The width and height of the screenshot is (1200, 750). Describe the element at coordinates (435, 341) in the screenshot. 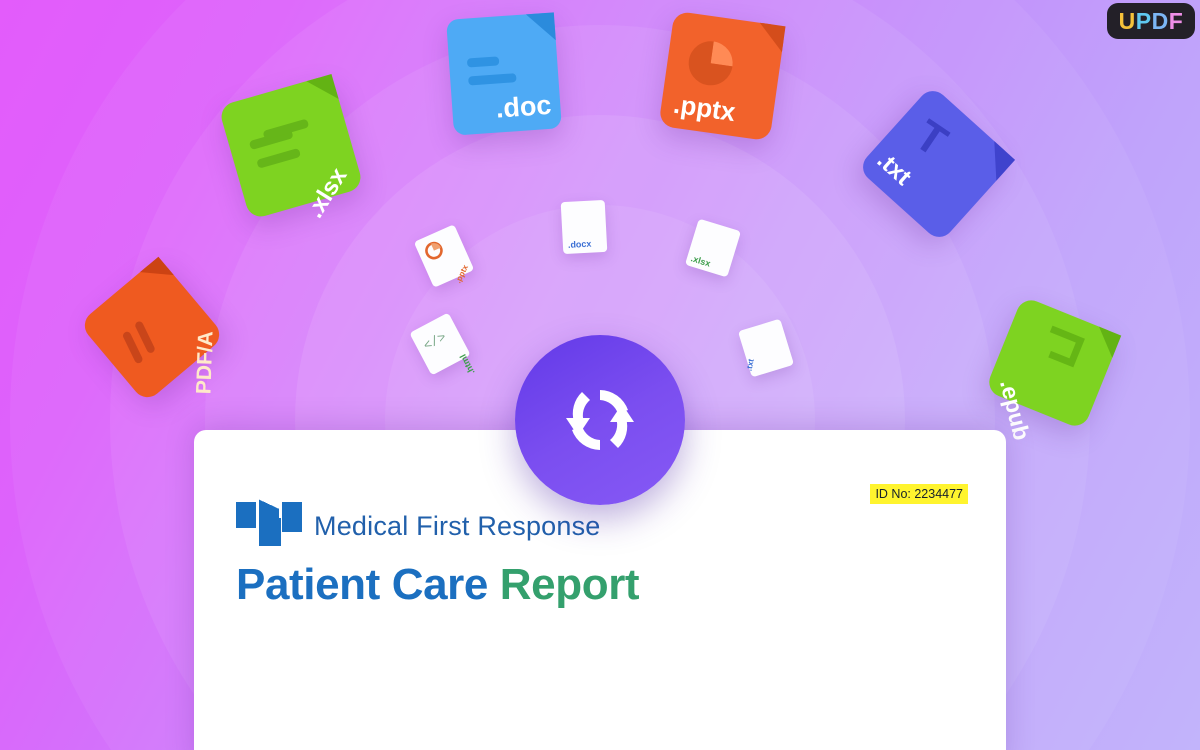

I see `code-brackets-icon: </>` at that location.